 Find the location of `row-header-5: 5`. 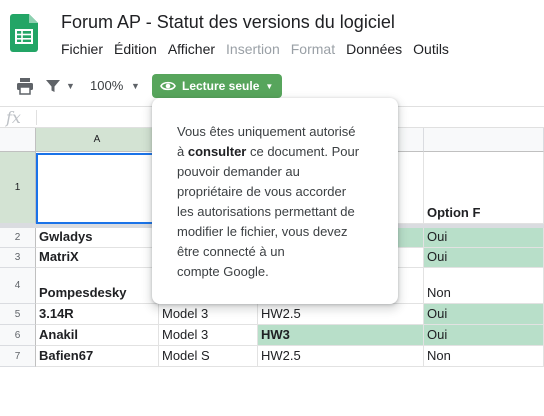

row-header-5: 5 is located at coordinates (18, 314).